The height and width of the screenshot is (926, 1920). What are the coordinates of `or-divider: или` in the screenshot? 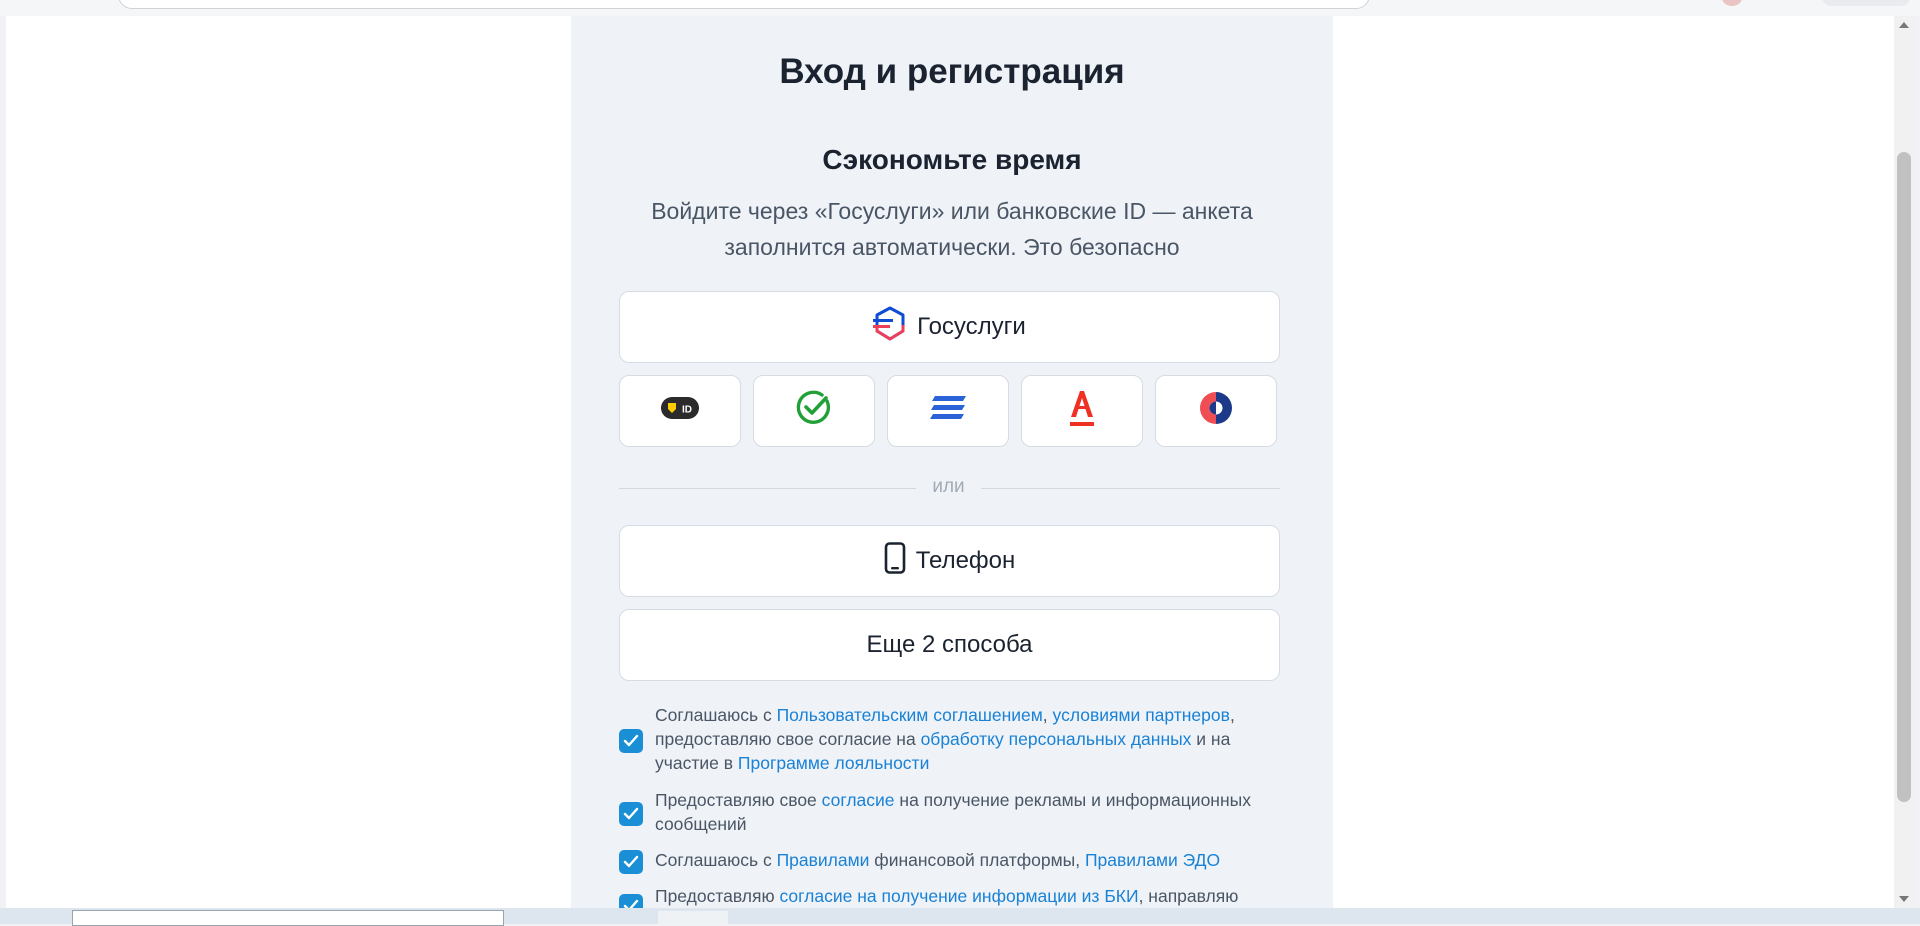 It's located at (949, 489).